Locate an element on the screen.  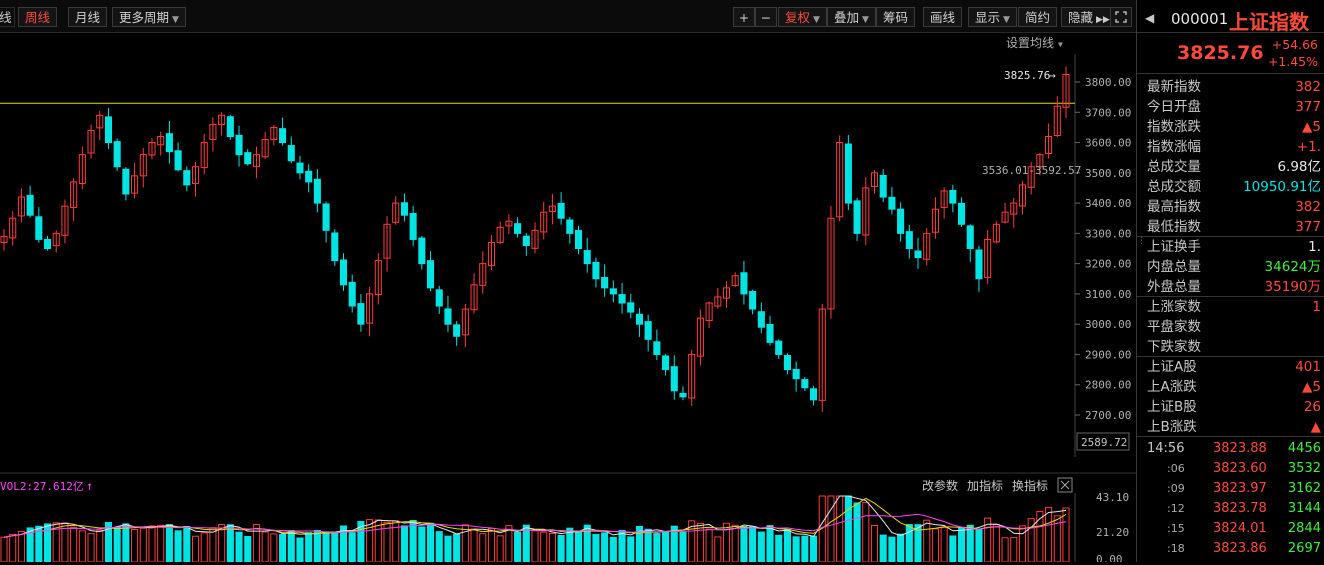
quote-row-label: 上B涨跌 is located at coordinates (1172, 427).